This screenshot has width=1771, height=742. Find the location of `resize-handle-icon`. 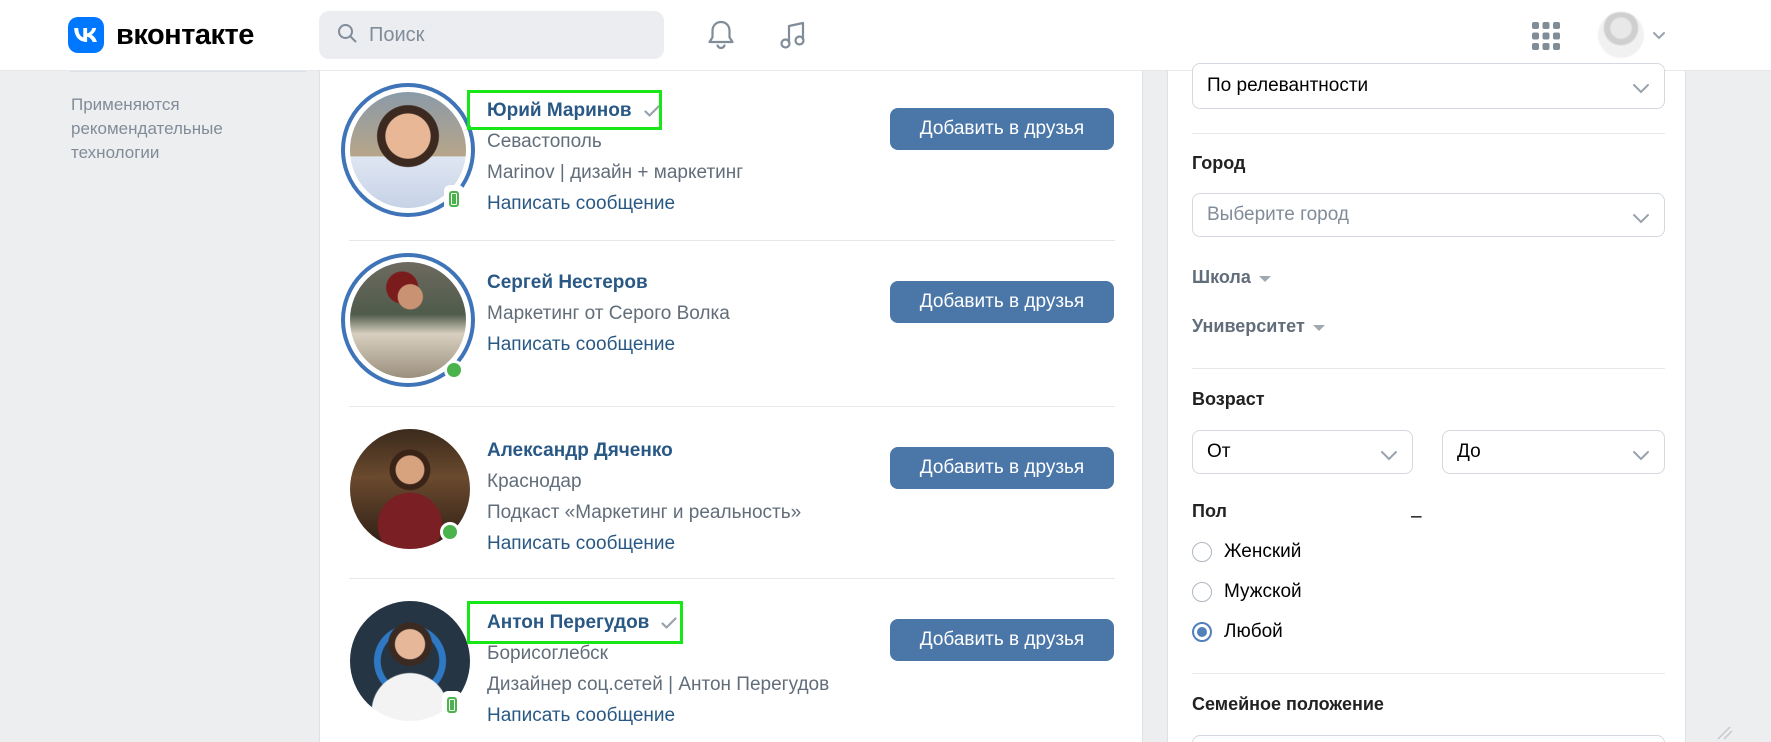

resize-handle-icon is located at coordinates (1725, 734).